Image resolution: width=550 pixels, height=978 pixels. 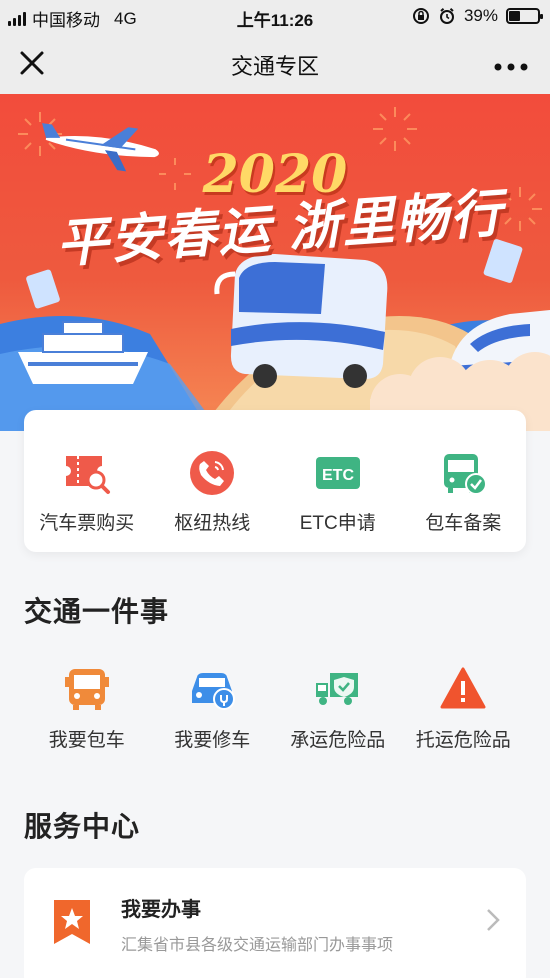 I want to click on battery-fill, so click(x=514, y=16).